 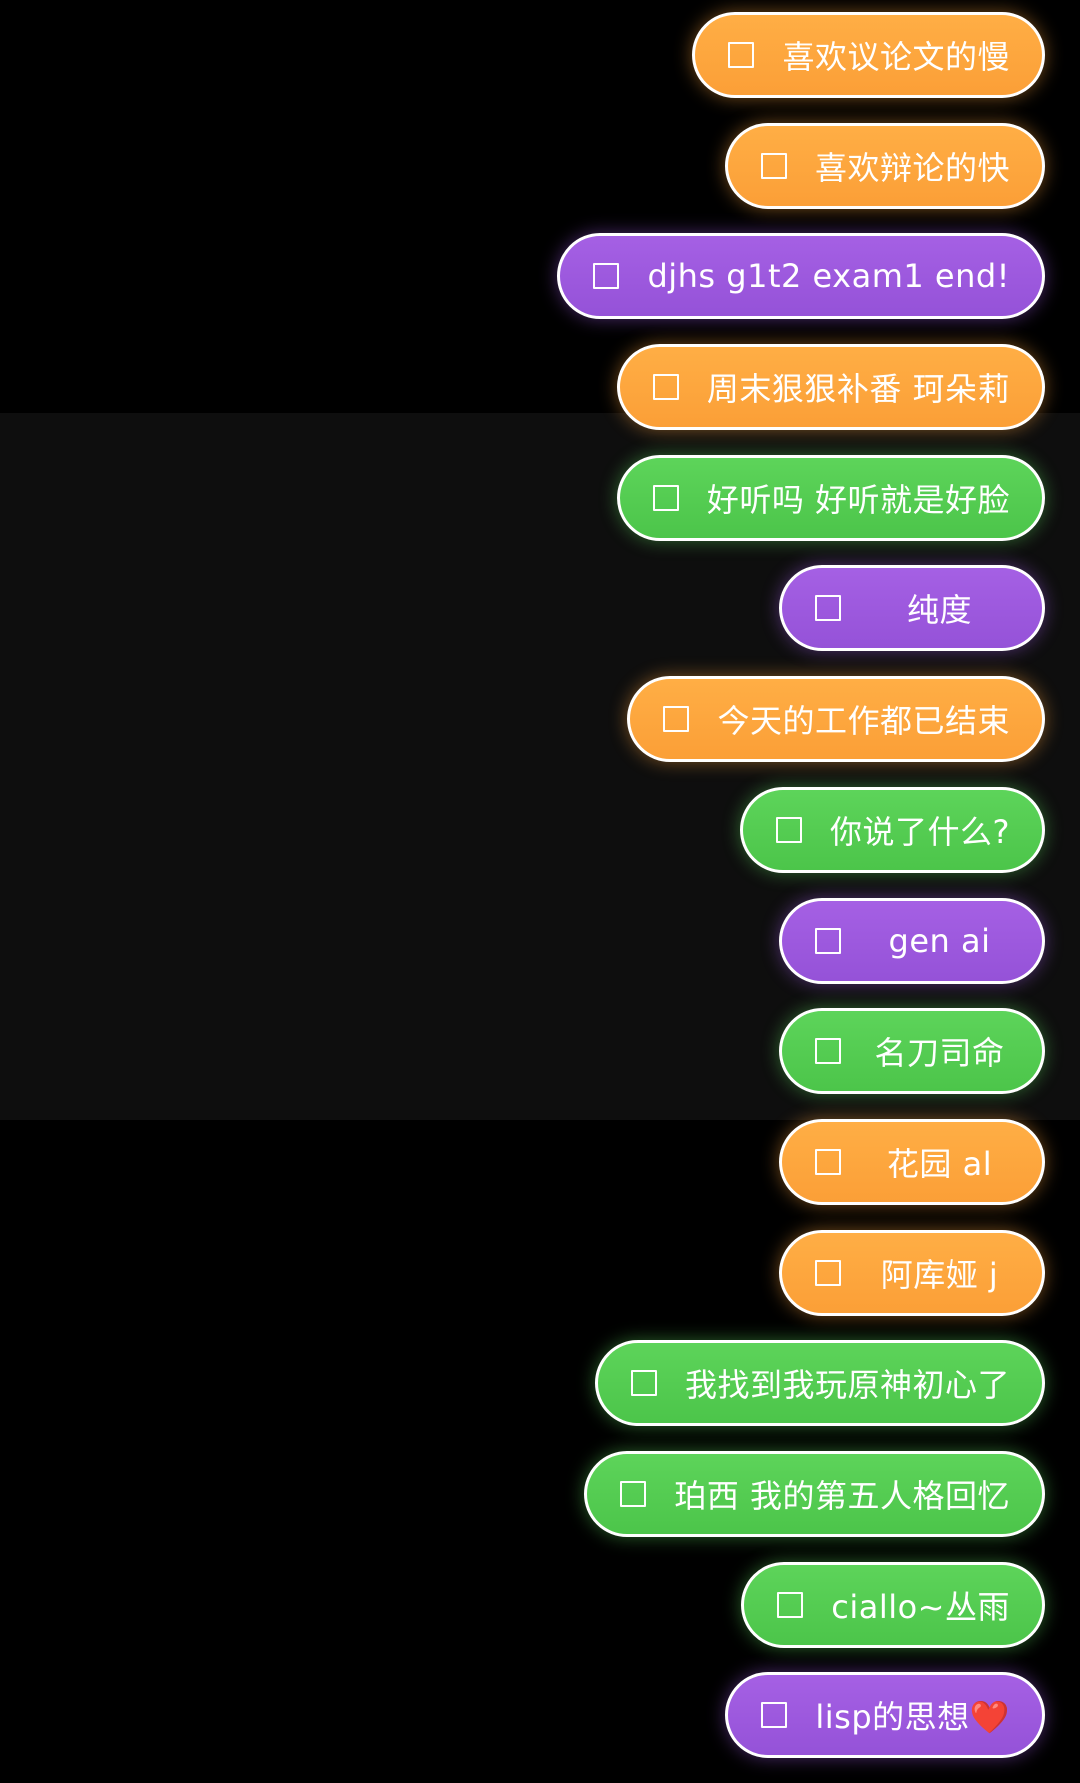 I want to click on todo-item: 阿库娅 j, so click(x=912, y=1272).